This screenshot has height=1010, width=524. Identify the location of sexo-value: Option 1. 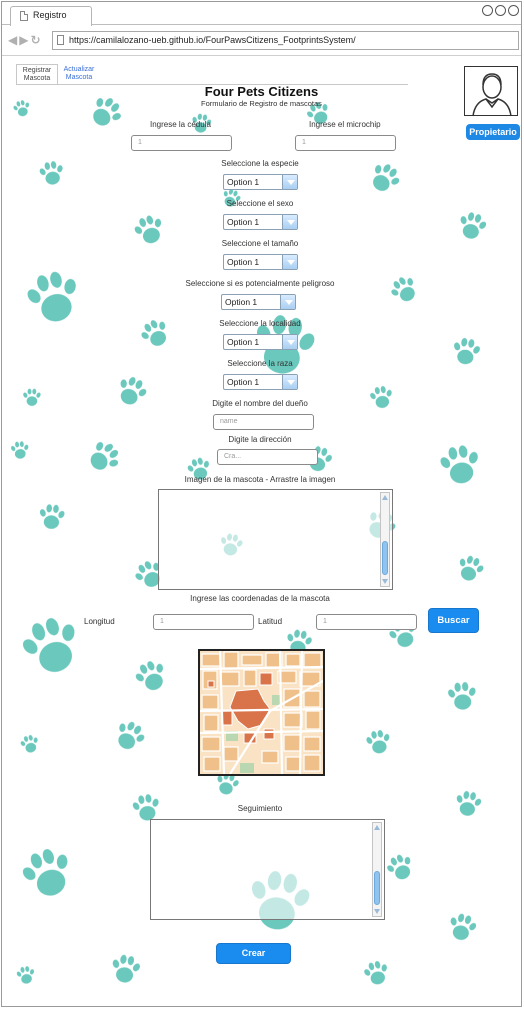
(243, 222).